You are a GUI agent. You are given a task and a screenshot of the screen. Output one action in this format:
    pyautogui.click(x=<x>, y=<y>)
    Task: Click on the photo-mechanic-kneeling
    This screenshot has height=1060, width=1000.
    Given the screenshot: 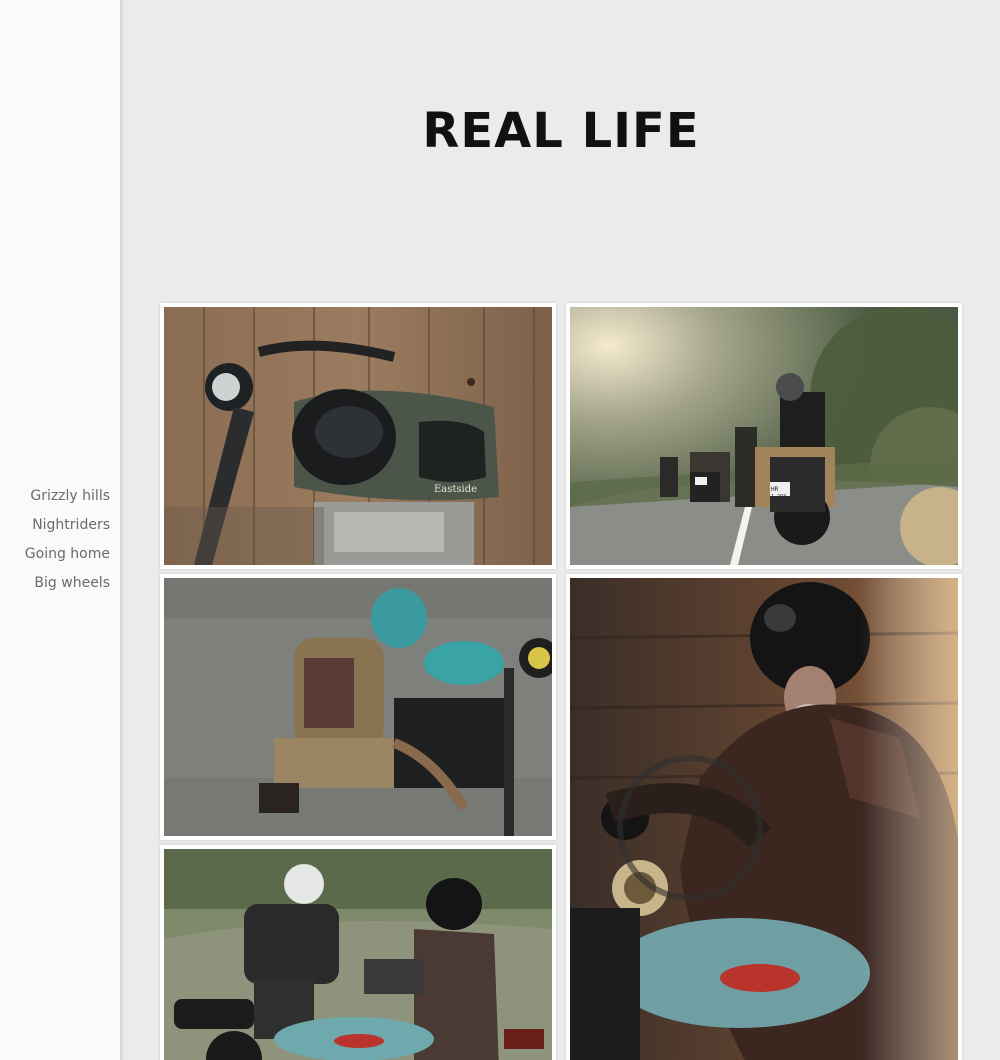 What is the action you would take?
    pyautogui.click(x=358, y=707)
    